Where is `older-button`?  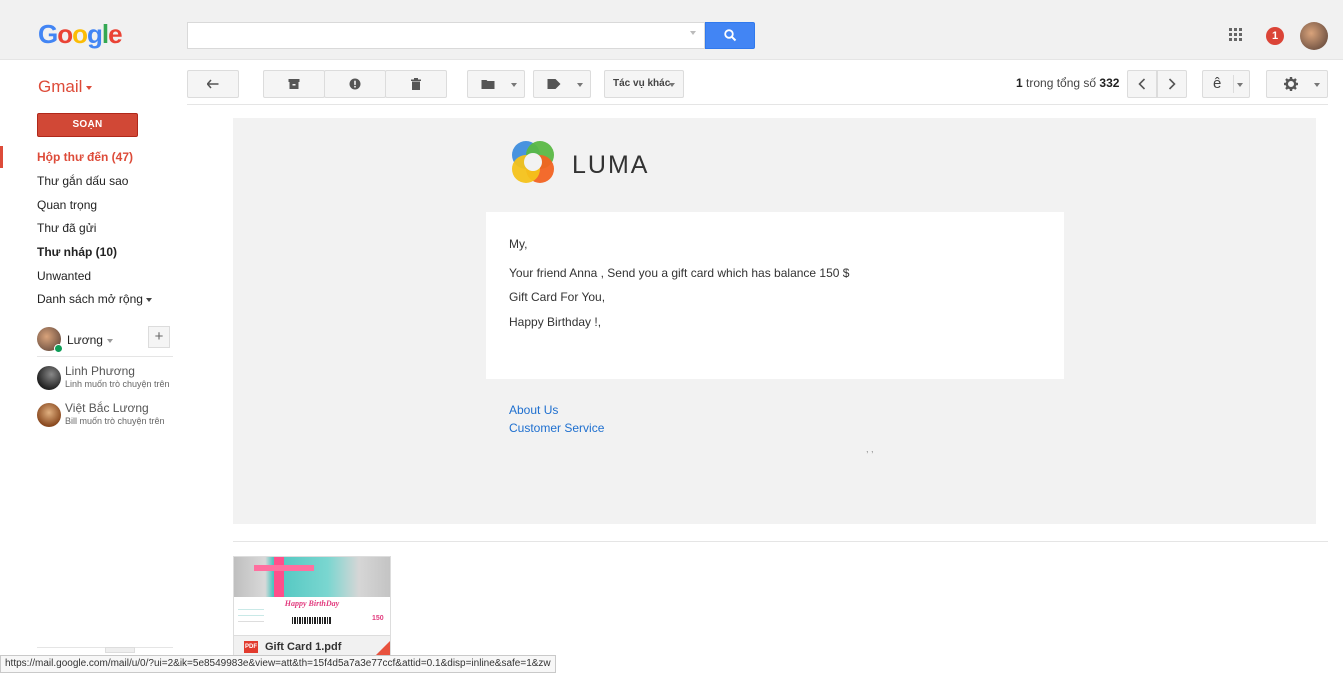
older-button is located at coordinates (1172, 84).